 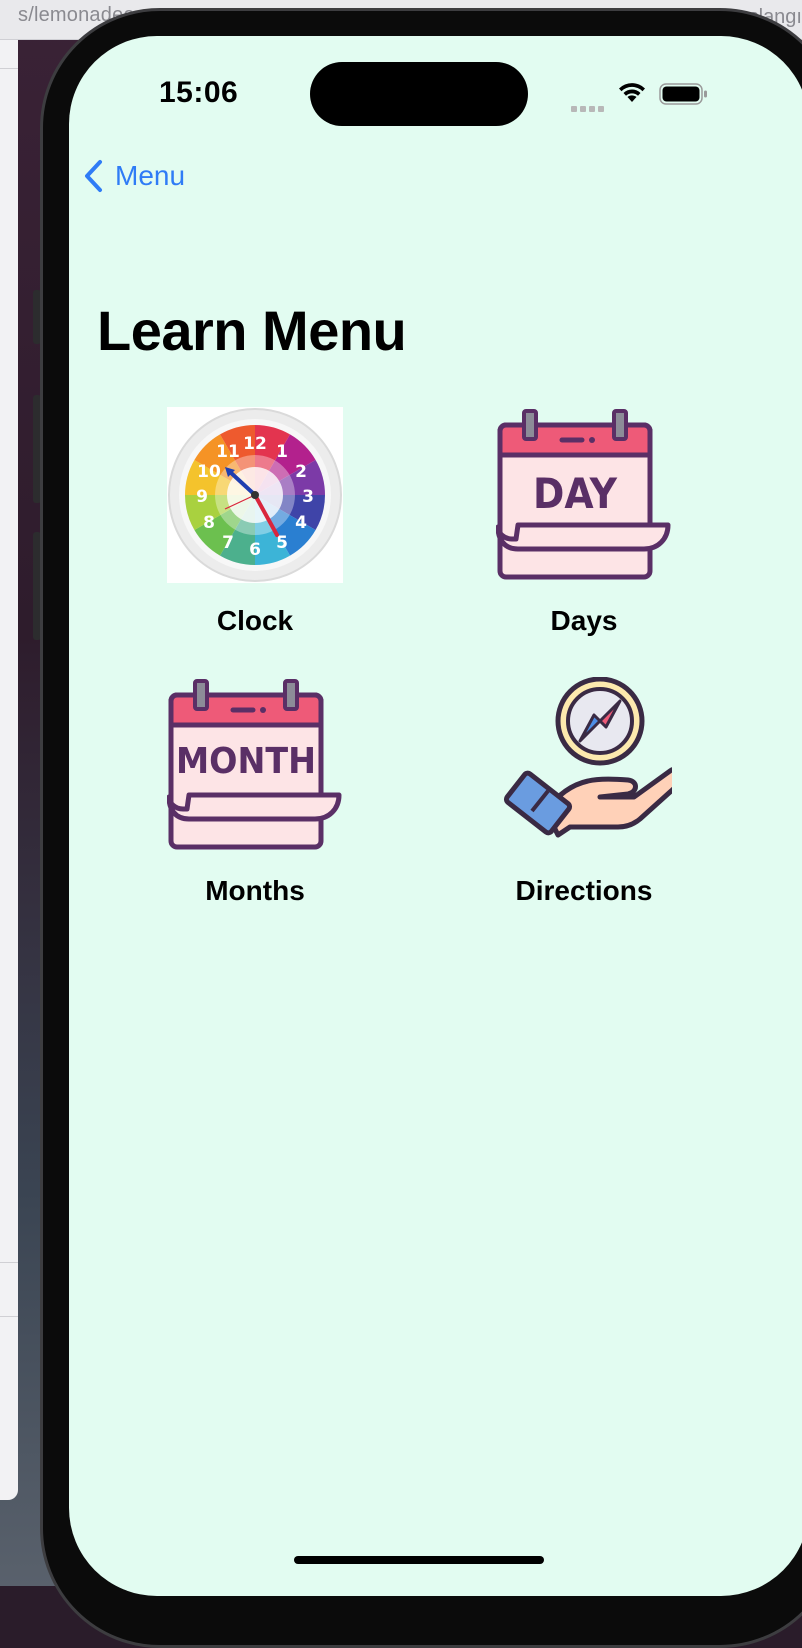 I want to click on clock-number: 10, so click(x=209, y=472).